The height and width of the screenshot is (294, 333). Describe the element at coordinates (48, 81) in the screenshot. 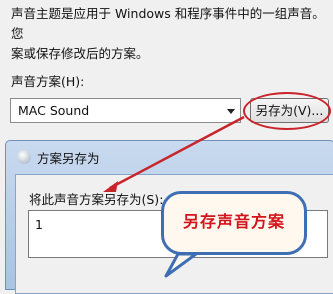

I see `sound-scheme-label: 声音方案(H):` at that location.